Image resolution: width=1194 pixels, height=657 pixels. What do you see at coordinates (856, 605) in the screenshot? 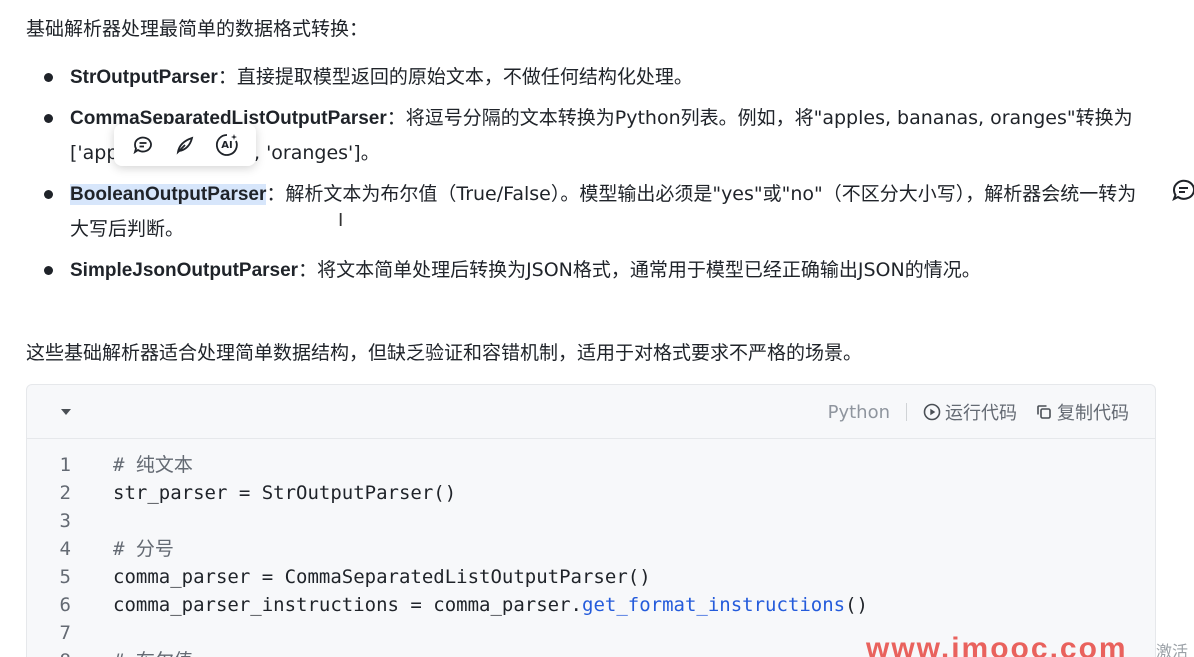
I see `code-segment: ()` at bounding box center [856, 605].